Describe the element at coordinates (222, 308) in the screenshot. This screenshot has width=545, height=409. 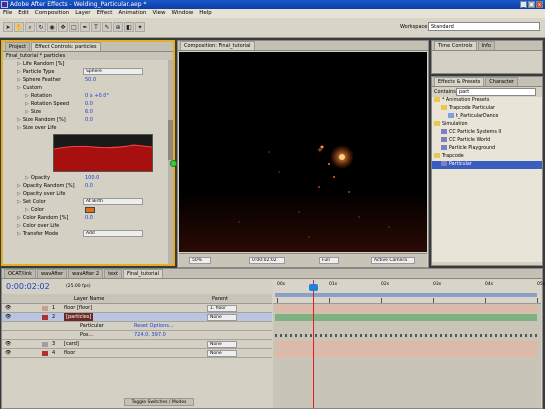
I see `layer-parent-select: 1. floor` at that location.